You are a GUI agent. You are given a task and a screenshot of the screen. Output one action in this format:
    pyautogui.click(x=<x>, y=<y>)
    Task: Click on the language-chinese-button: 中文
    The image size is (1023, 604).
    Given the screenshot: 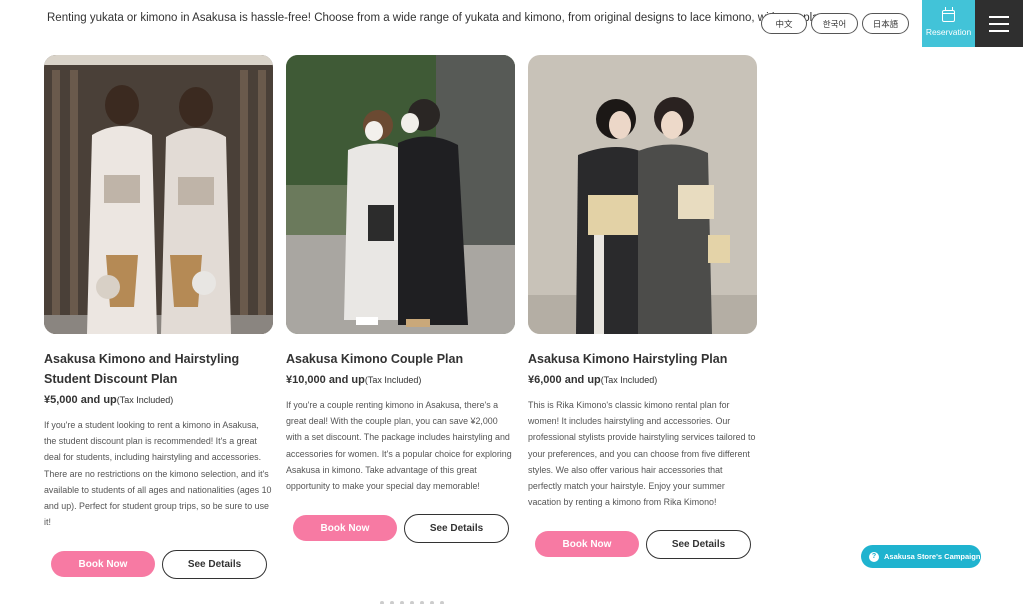 What is the action you would take?
    pyautogui.click(x=784, y=23)
    